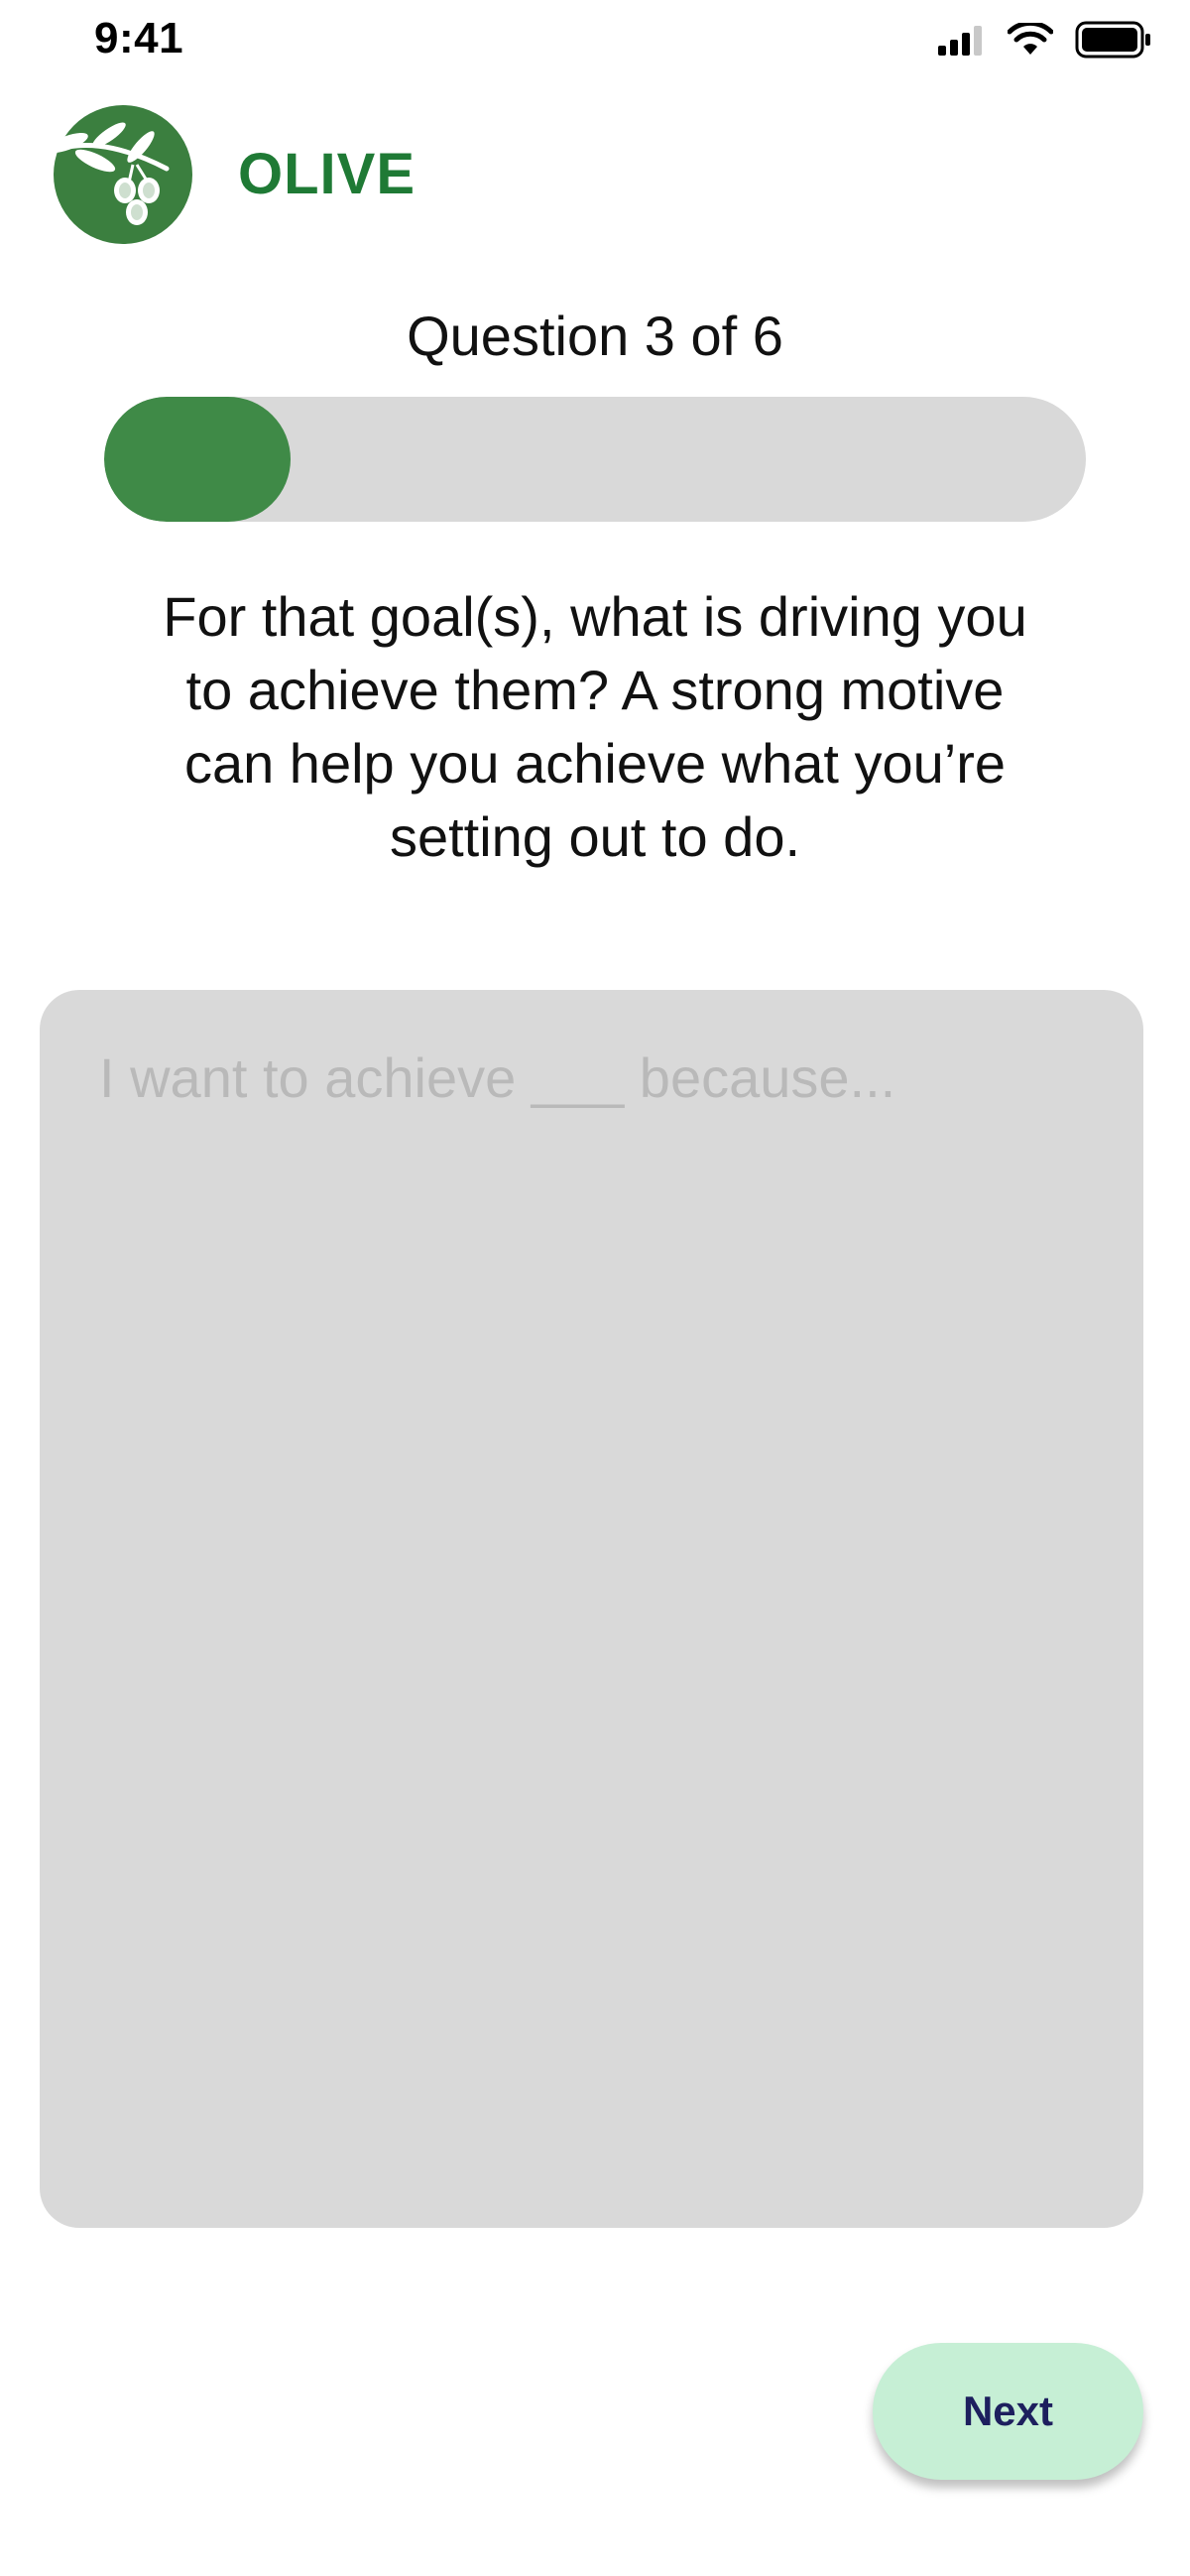  I want to click on wifi-icon, so click(1030, 40).